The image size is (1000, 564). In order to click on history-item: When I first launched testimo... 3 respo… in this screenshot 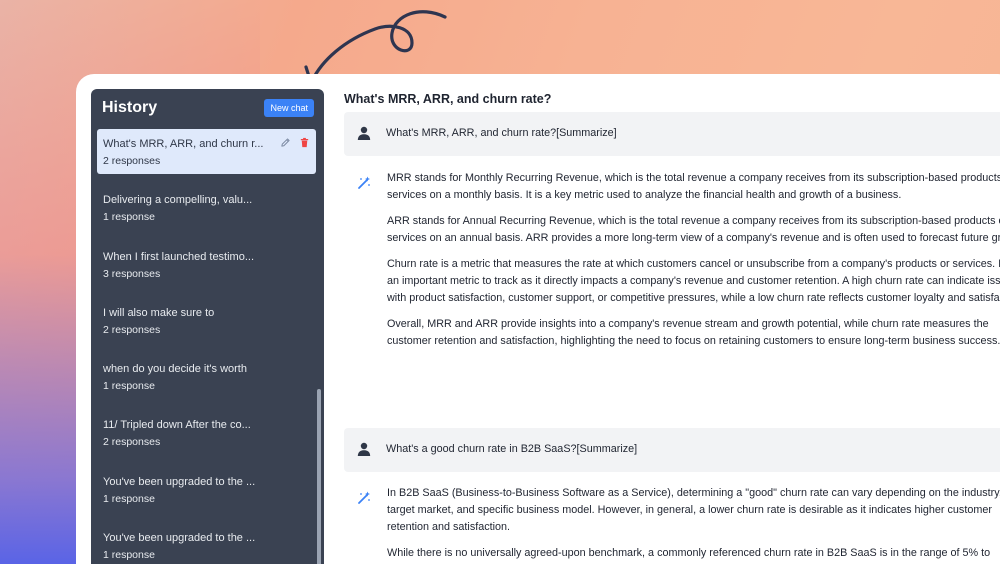, I will do `click(206, 264)`.